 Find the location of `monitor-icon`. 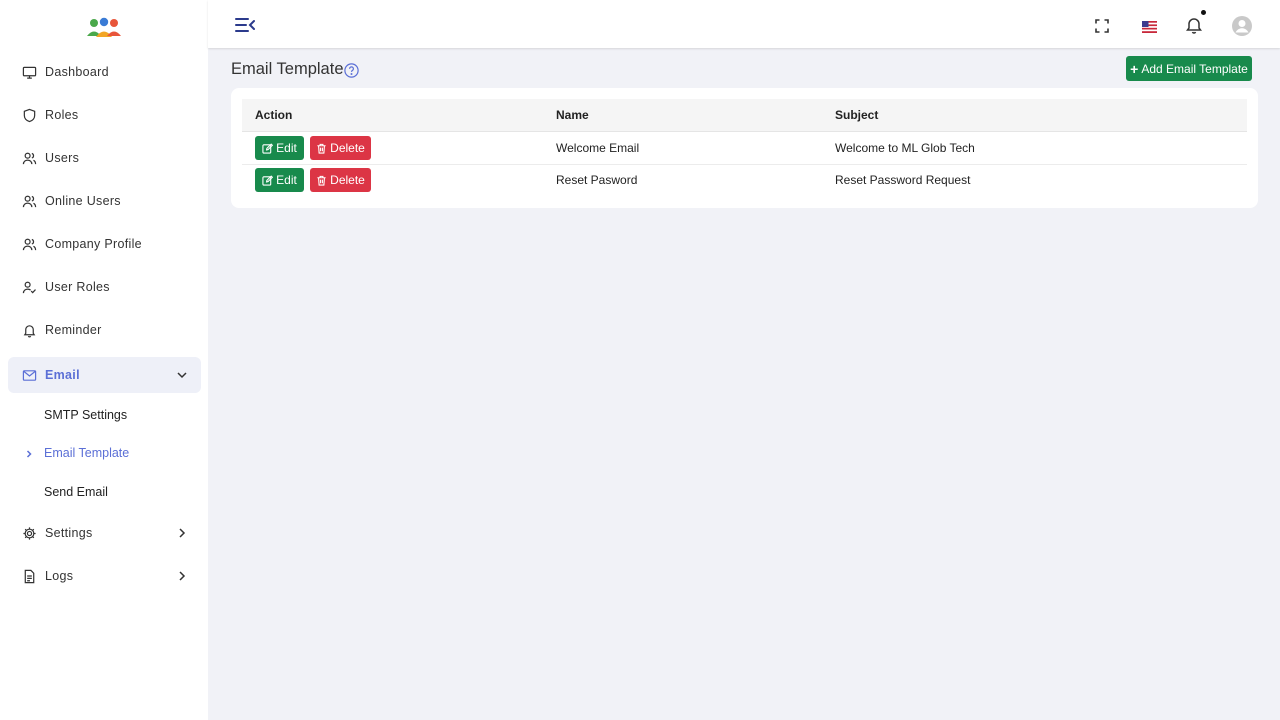

monitor-icon is located at coordinates (29, 72).